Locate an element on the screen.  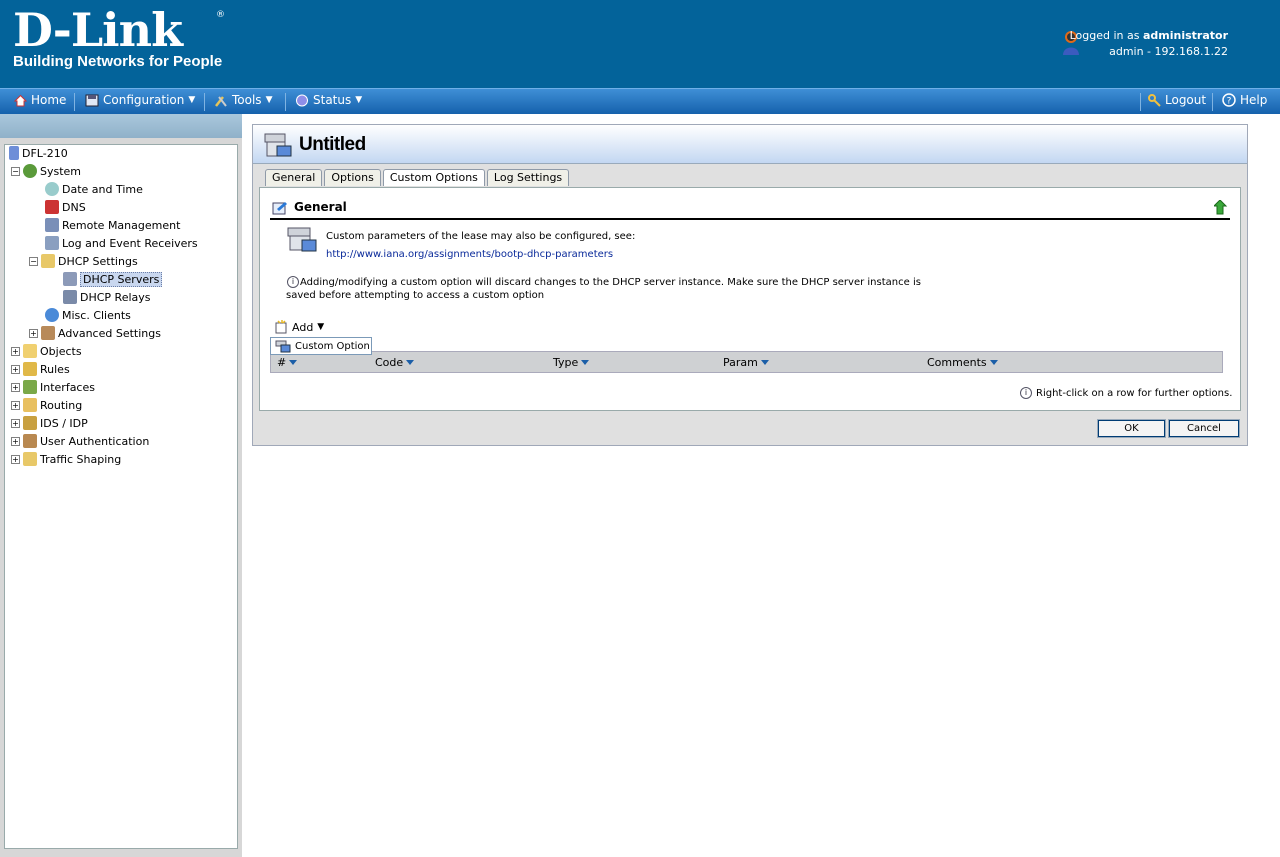
tree-node-misc-clients: Misc. Clients is located at coordinates (88, 315).